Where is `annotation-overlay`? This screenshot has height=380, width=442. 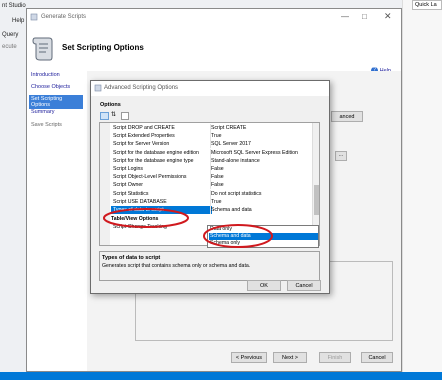 annotation-overlay is located at coordinates (188, 228).